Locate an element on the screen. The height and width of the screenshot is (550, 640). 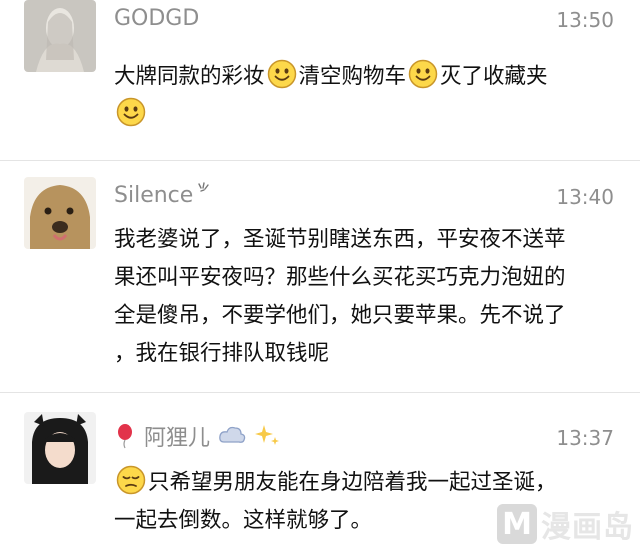
timestamp: 13:37 is located at coordinates (585, 438).